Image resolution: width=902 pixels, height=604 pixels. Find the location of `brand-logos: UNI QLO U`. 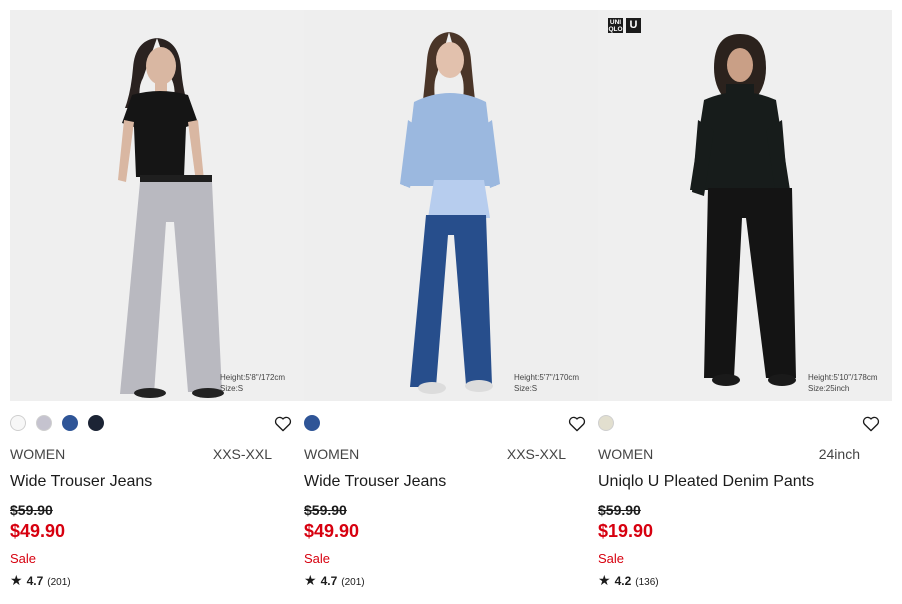

brand-logos: UNI QLO U is located at coordinates (624, 25).